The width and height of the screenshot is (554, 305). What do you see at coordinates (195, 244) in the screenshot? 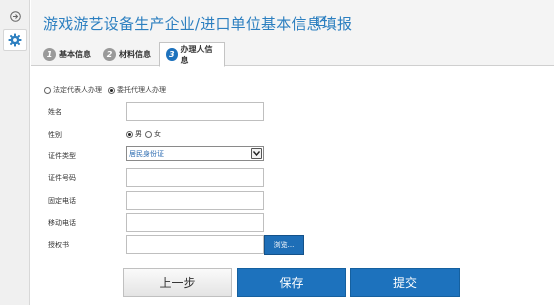
I see `auth-letter-field` at bounding box center [195, 244].